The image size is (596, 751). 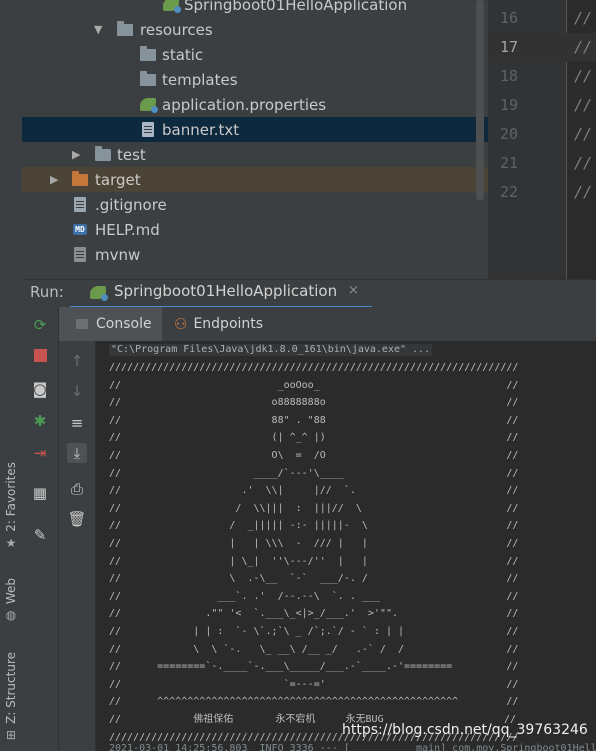 What do you see at coordinates (314, 526) in the screenshot?
I see `banner-line: // / _||||| -:- |||||- \ //` at bounding box center [314, 526].